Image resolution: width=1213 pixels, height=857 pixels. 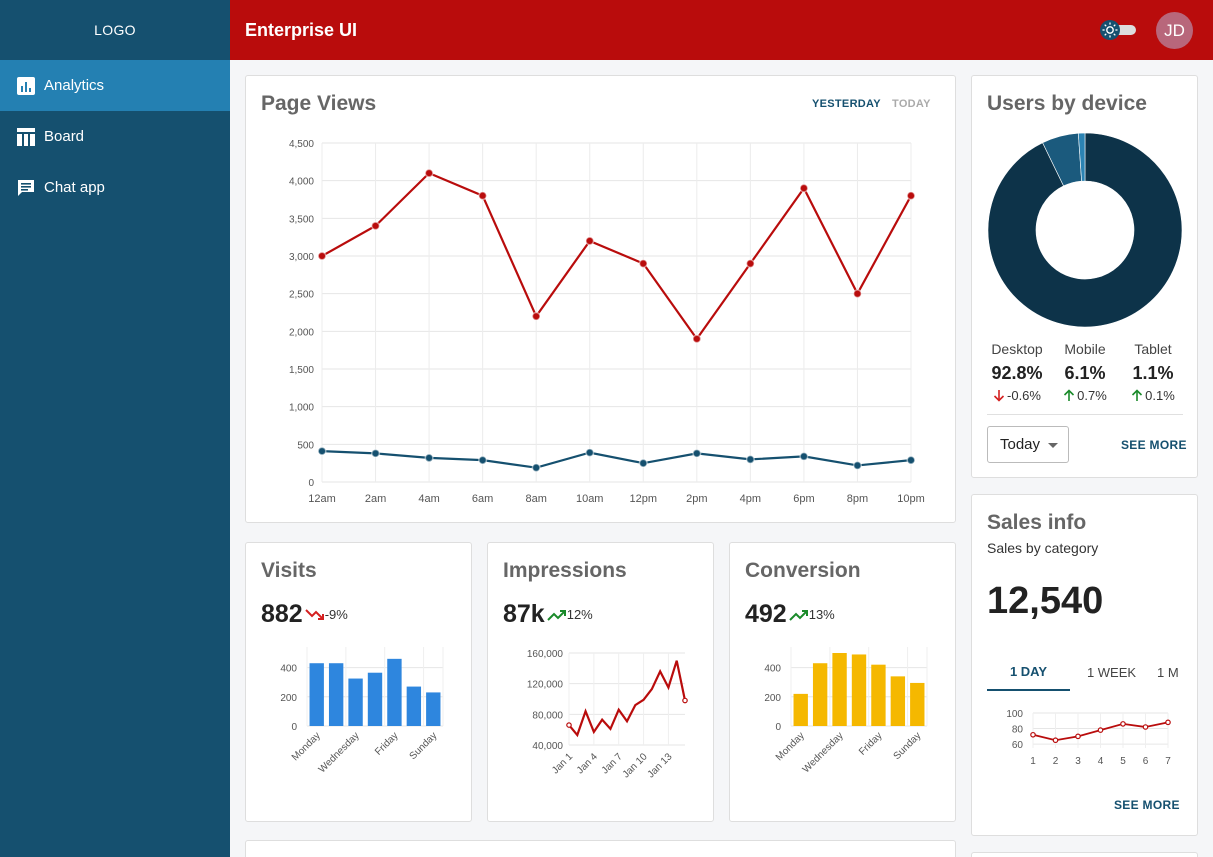 What do you see at coordinates (1147, 805) in the screenshot?
I see `sales-see-more-button: SEE MORE` at bounding box center [1147, 805].